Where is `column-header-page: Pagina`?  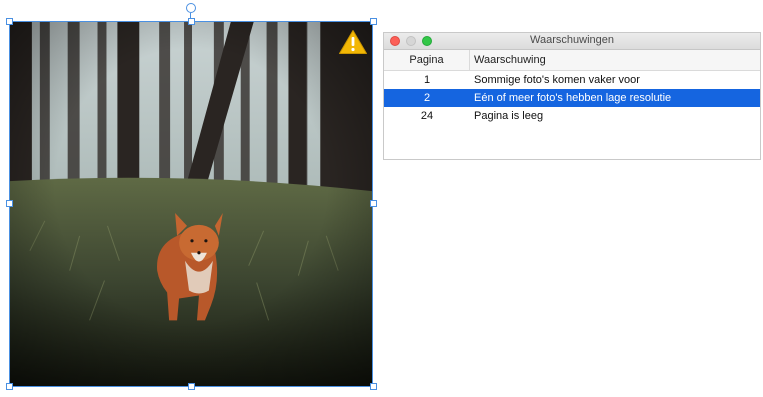 column-header-page: Pagina is located at coordinates (427, 60).